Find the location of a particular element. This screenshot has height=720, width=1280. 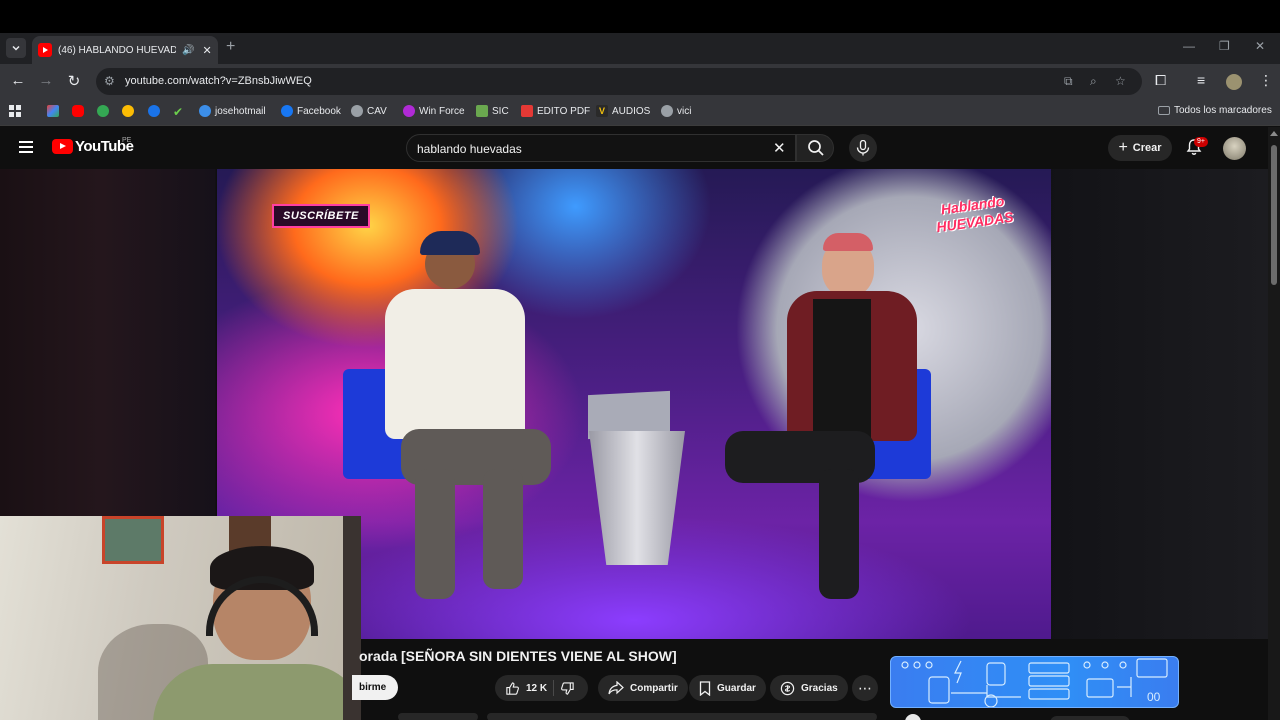

forward-arrow-icon: → is located at coordinates (46, 80).